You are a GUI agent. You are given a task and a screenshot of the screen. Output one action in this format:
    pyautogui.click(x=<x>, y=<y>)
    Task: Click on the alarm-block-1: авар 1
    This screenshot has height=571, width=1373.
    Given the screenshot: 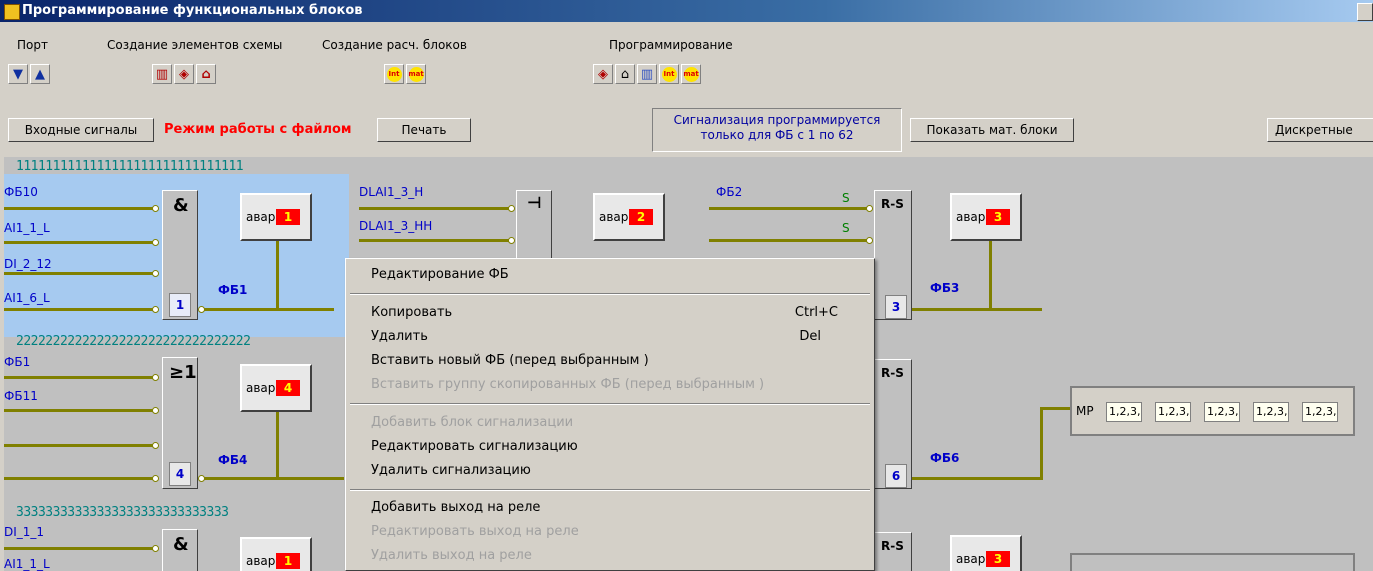 What is the action you would take?
    pyautogui.click(x=276, y=217)
    